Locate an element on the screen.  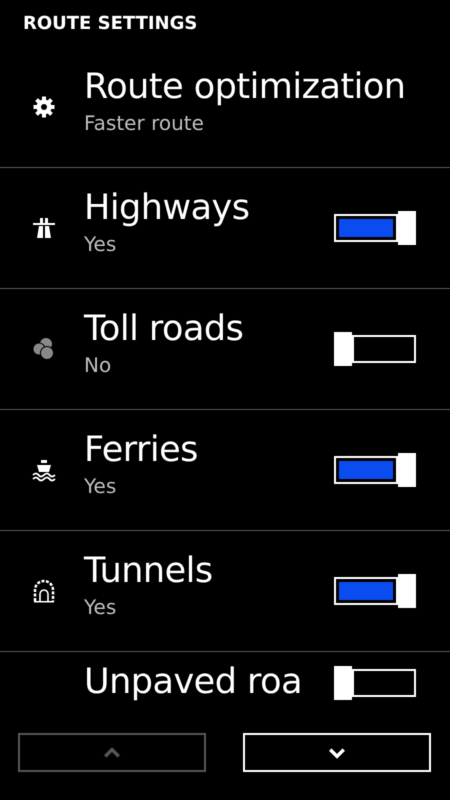
setting-row: Unpaved roa is located at coordinates (225, 678).